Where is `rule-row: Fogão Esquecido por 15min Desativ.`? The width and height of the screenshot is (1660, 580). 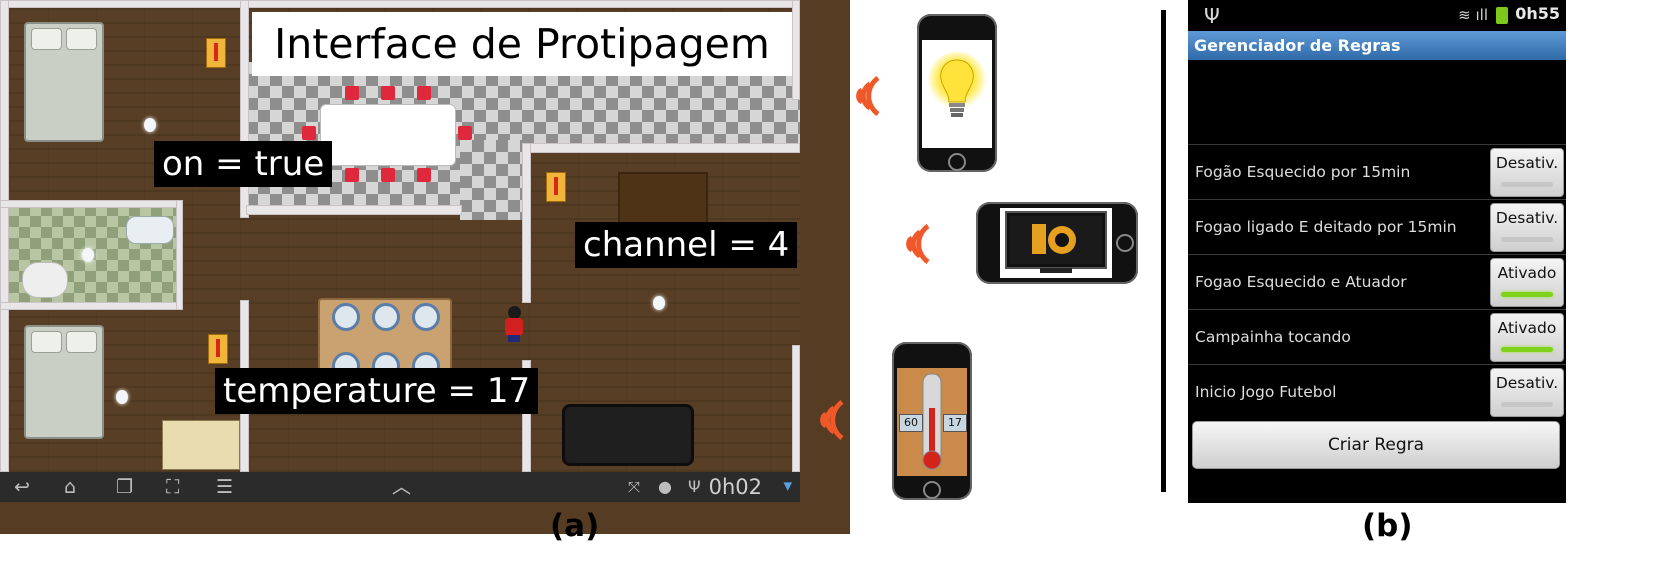 rule-row: Fogão Esquecido por 15min Desativ. is located at coordinates (1377, 172).